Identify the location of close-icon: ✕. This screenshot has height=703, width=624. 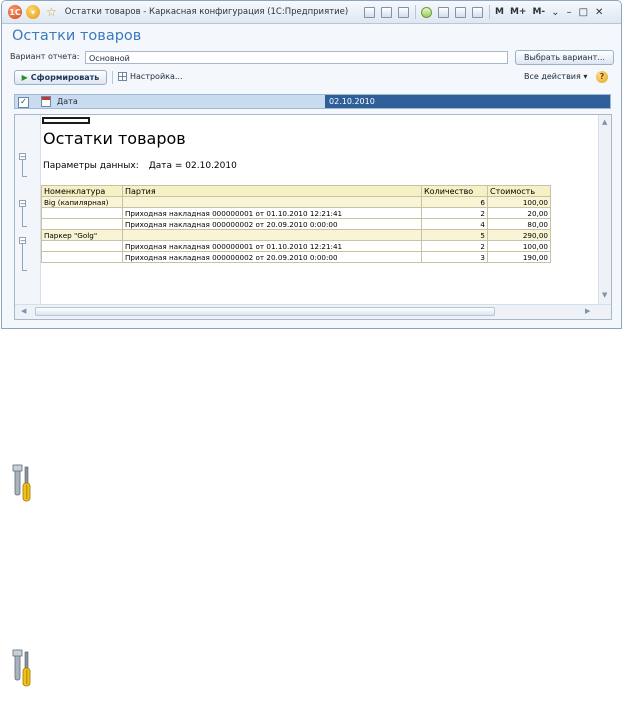
(599, 12).